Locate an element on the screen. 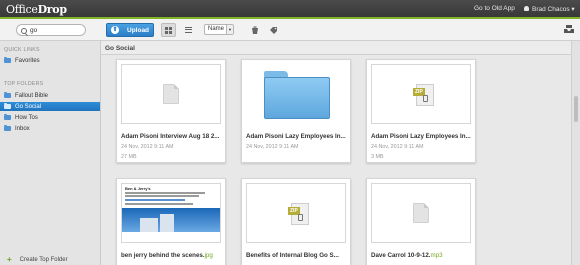 Image resolution: width=580 pixels, height=265 pixels. go-to-old-app-link: Go to Old App is located at coordinates (494, 8).